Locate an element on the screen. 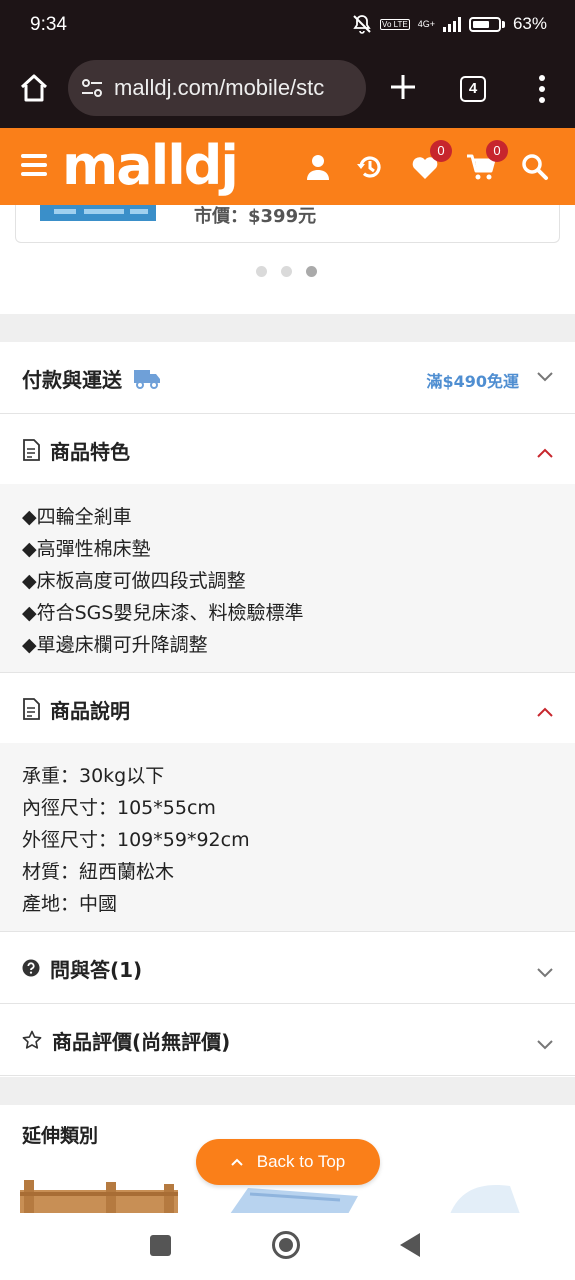  new-tab-icon is located at coordinates (403, 87).